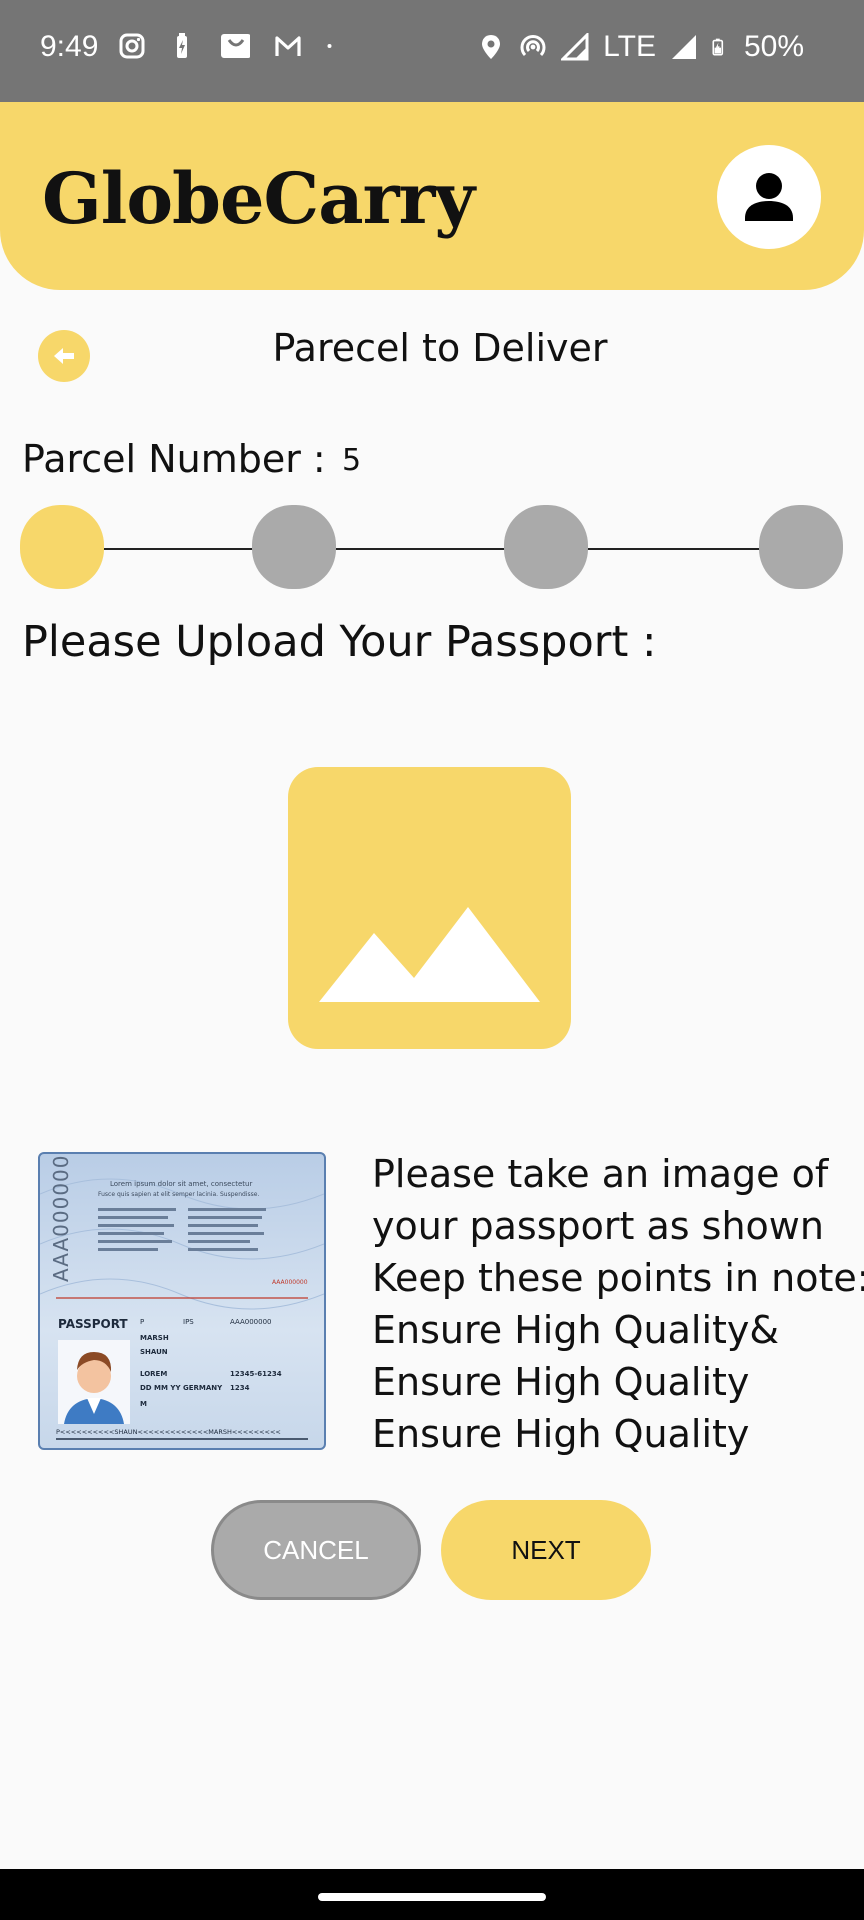  Describe the element at coordinates (154, 1338) in the screenshot. I see `passport-surname: MARSH` at that location.